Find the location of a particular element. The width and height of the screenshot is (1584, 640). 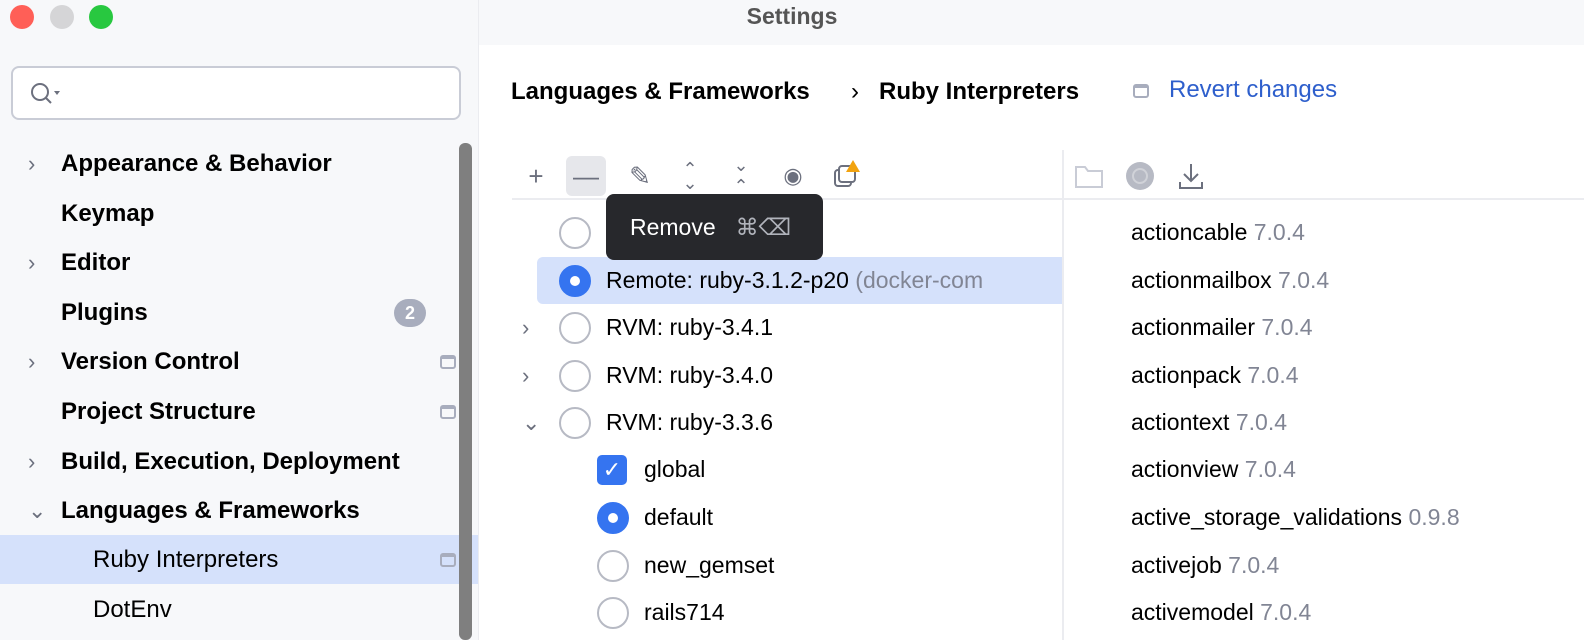

copy-warning-button is located at coordinates (845, 176).